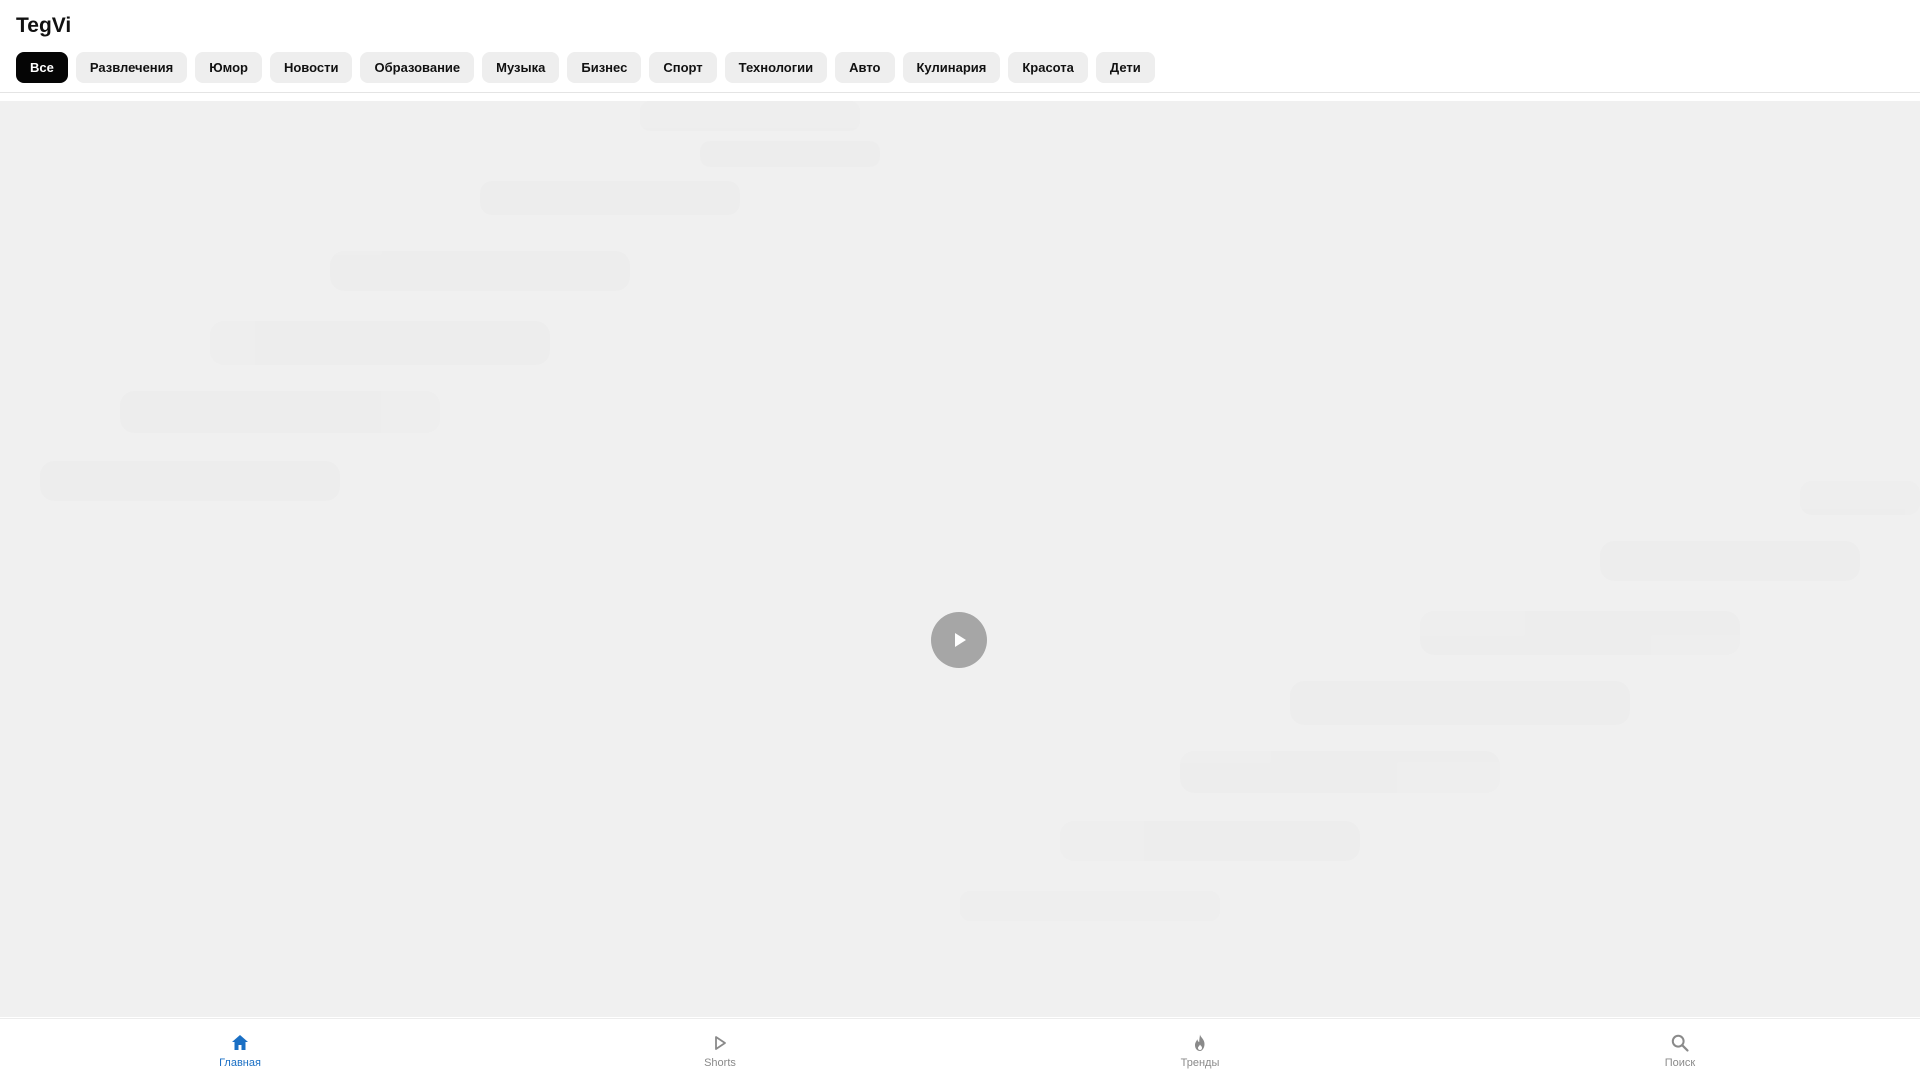  Describe the element at coordinates (1200, 1063) in the screenshot. I see `nav-trends-label: Тренды` at that location.